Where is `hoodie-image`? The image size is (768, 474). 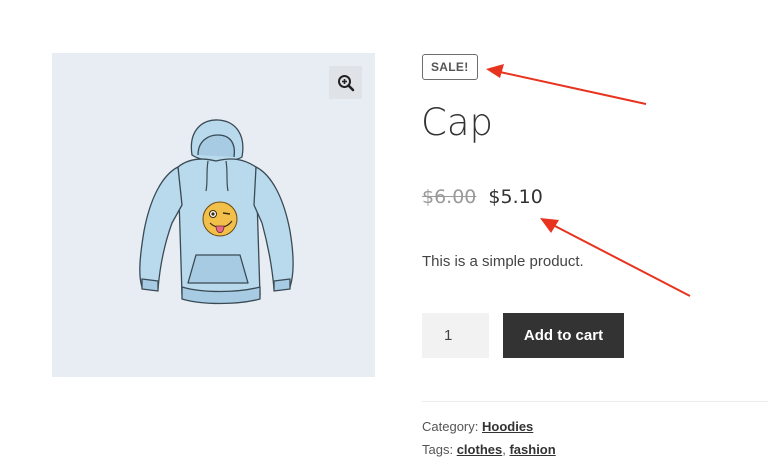
hoodie-image is located at coordinates (216, 215).